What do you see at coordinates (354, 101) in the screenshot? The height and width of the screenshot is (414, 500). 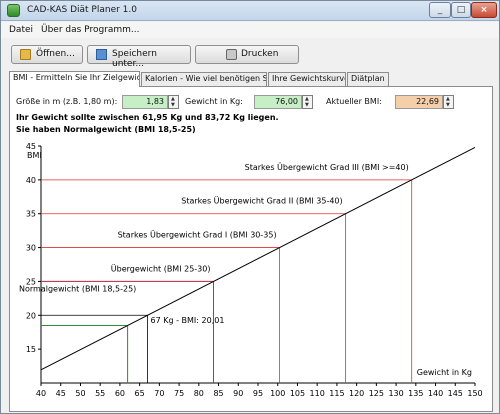 I see `bmi-label: Aktueller BMI:` at bounding box center [354, 101].